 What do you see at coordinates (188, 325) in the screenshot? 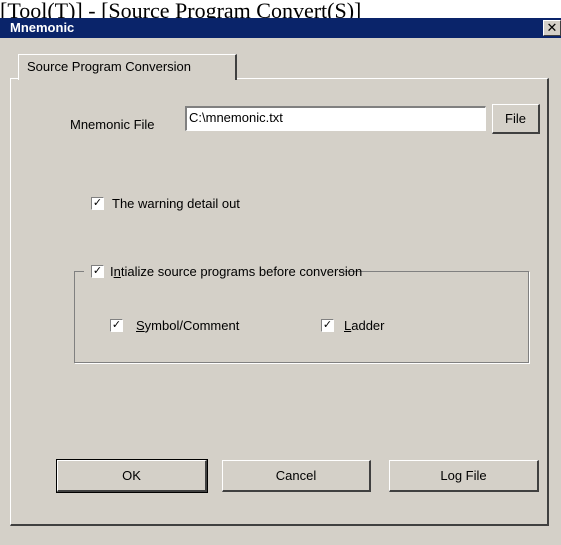
I see `symbol-comment-label: Symbol/Comment` at bounding box center [188, 325].